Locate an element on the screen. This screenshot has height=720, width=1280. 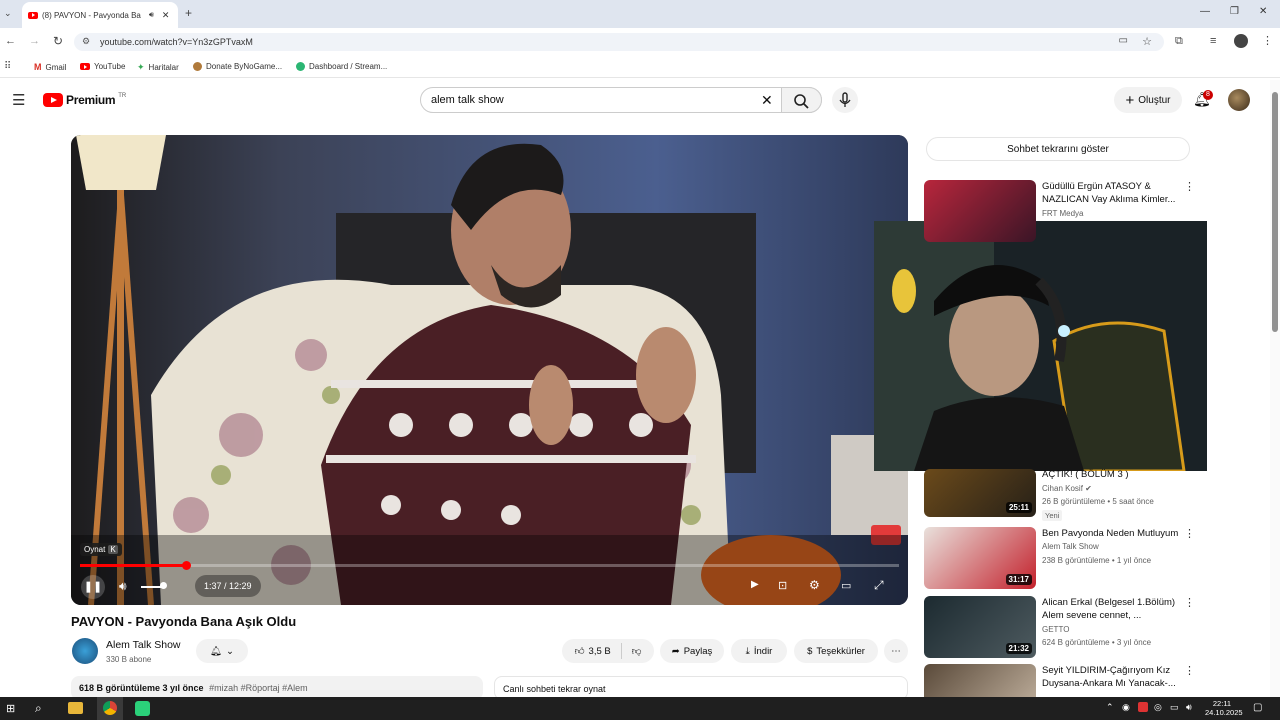
autoplay-toggle-icon: ▶ is located at coordinates (755, 584).